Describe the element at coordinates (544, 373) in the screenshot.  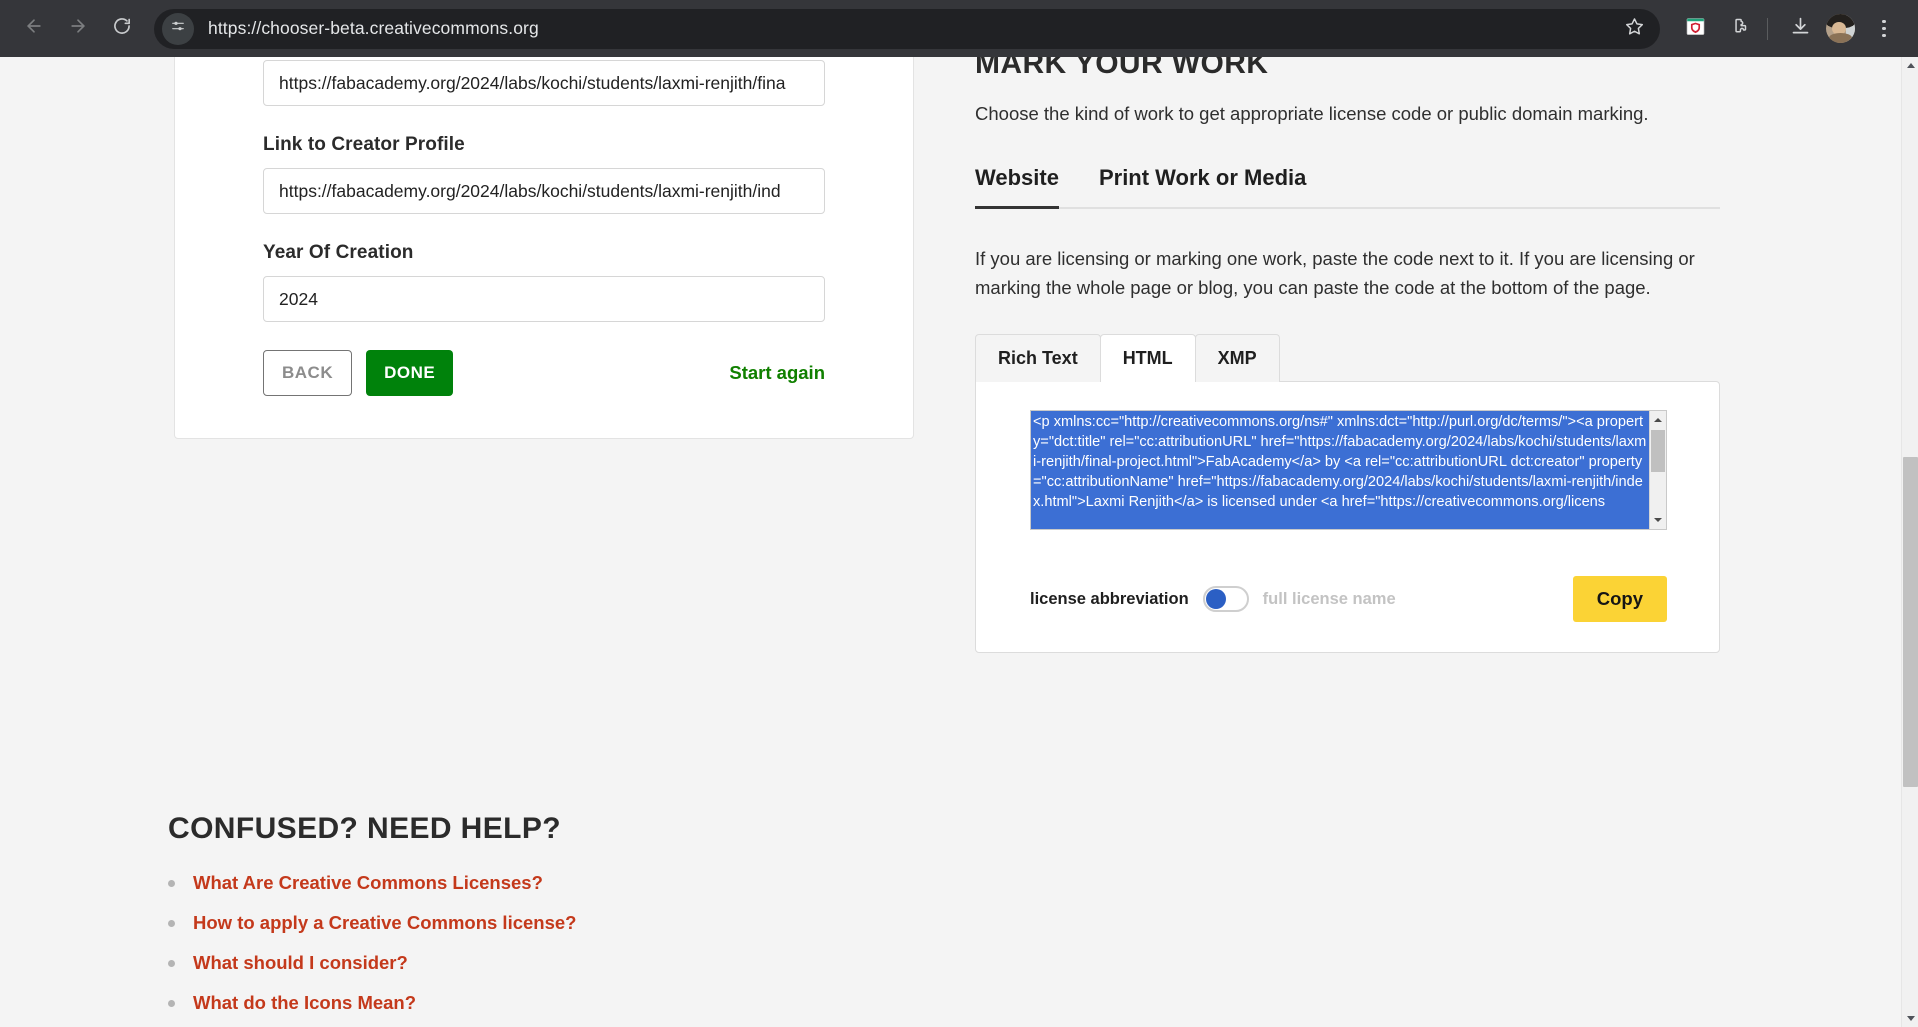
I see `form-button-row: BACK DONE Start again` at that location.